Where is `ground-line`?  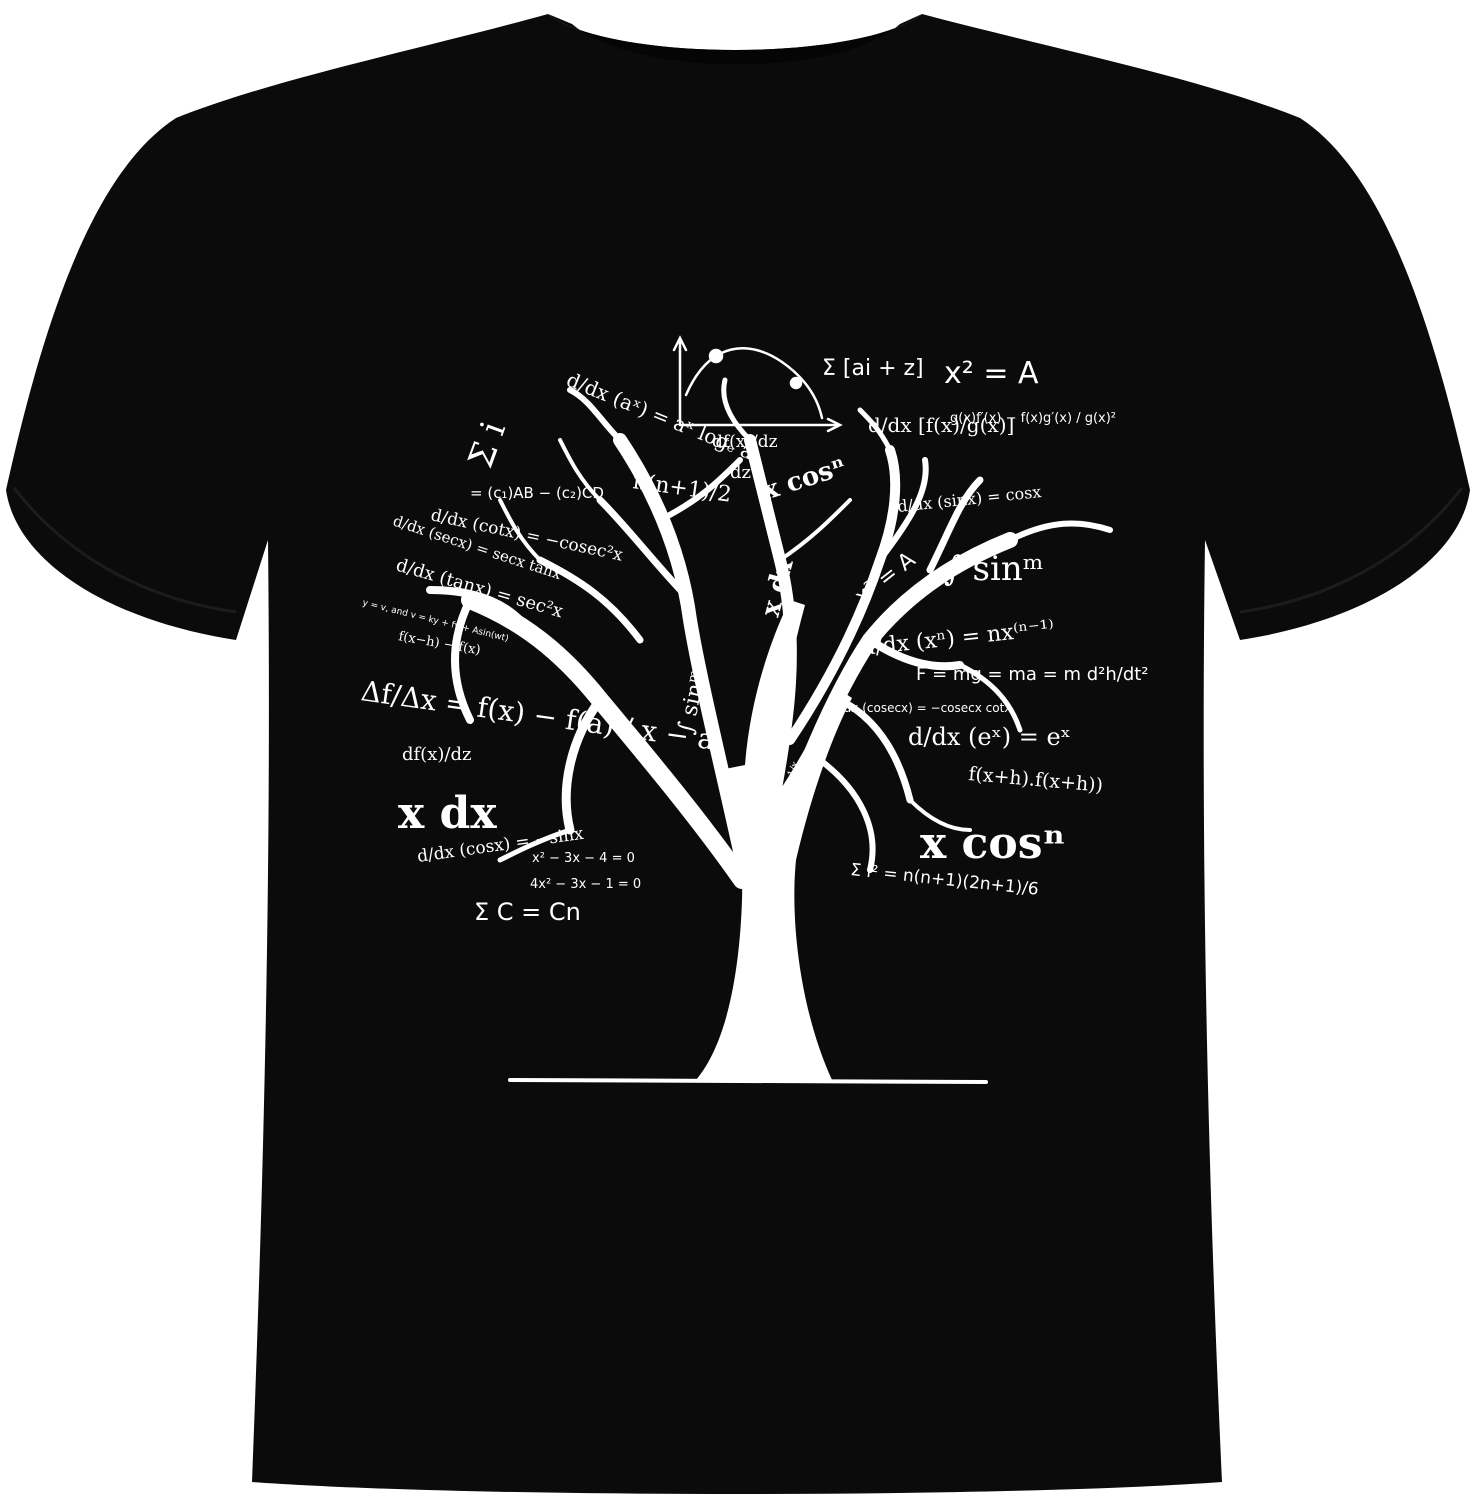
ground-line is located at coordinates (748, 1081).